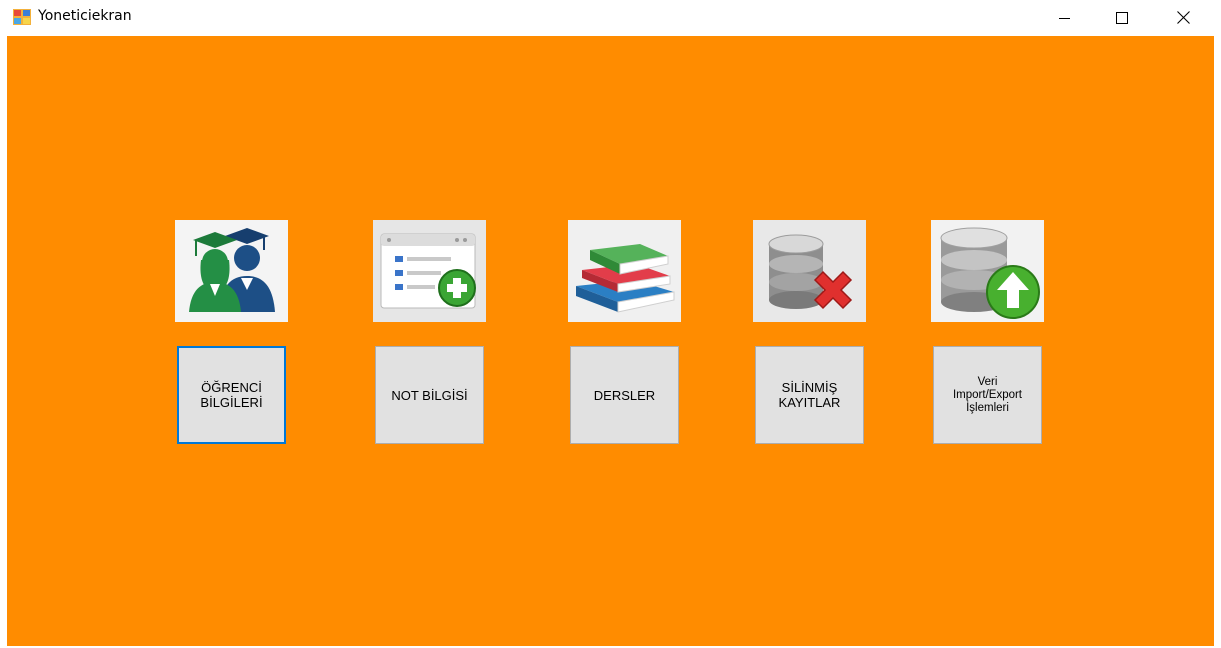 The width and height of the screenshot is (1221, 648). What do you see at coordinates (429, 395) in the screenshot?
I see `grade-info-button: NOT BİLGİSİ` at bounding box center [429, 395].